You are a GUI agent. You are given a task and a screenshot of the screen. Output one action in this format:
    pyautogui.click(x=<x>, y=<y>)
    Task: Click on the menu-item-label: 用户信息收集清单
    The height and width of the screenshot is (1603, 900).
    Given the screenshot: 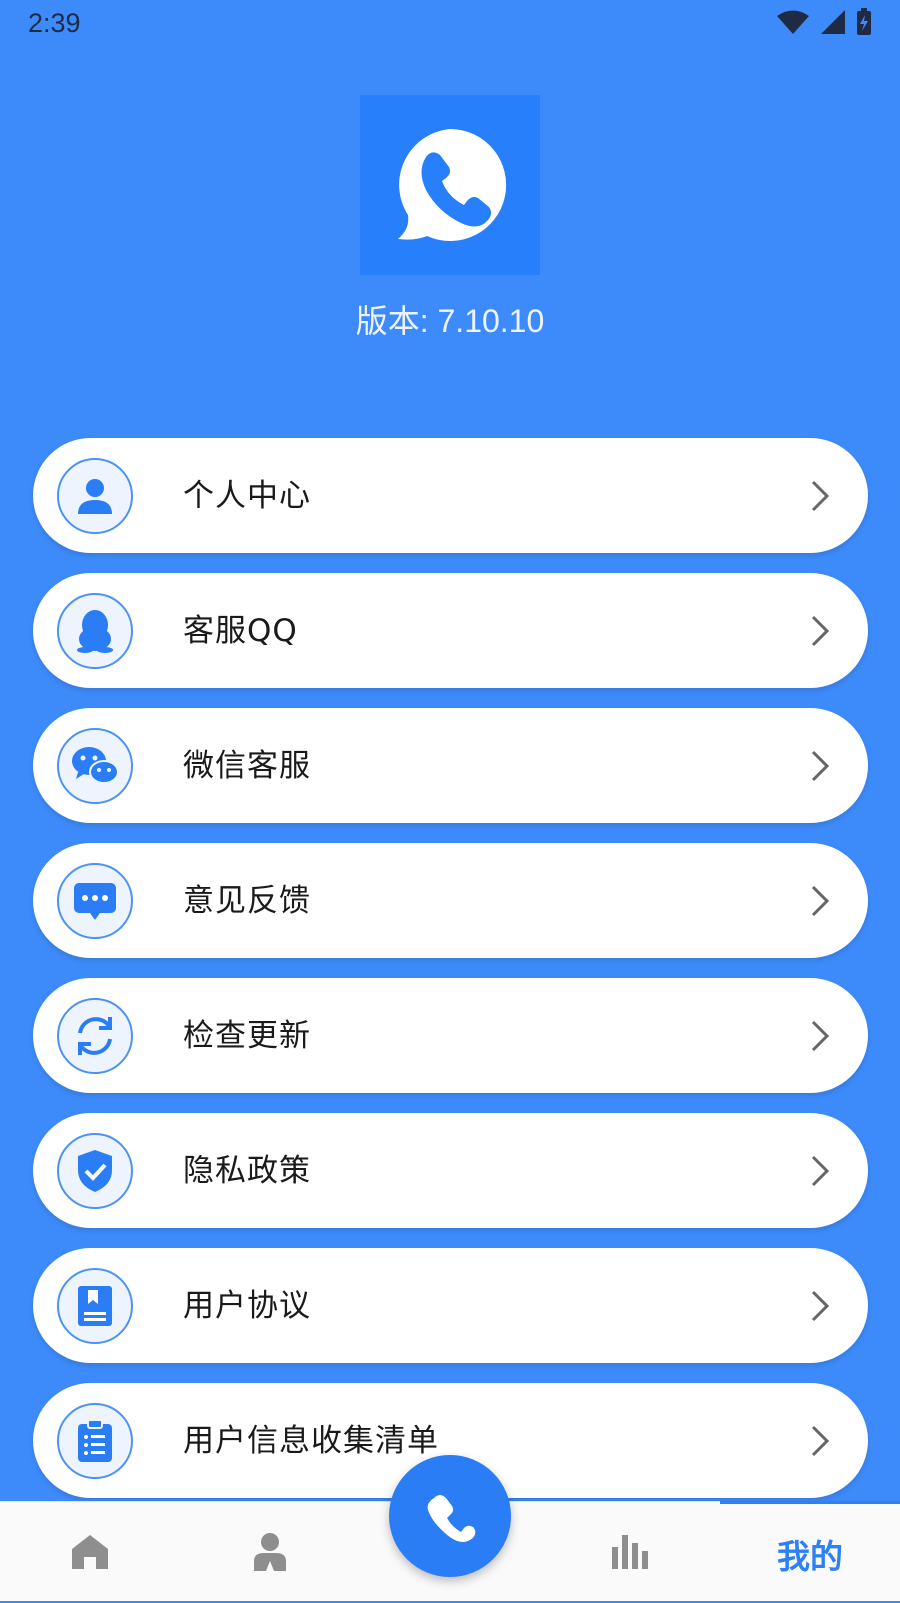 What is the action you would take?
    pyautogui.click(x=311, y=1441)
    